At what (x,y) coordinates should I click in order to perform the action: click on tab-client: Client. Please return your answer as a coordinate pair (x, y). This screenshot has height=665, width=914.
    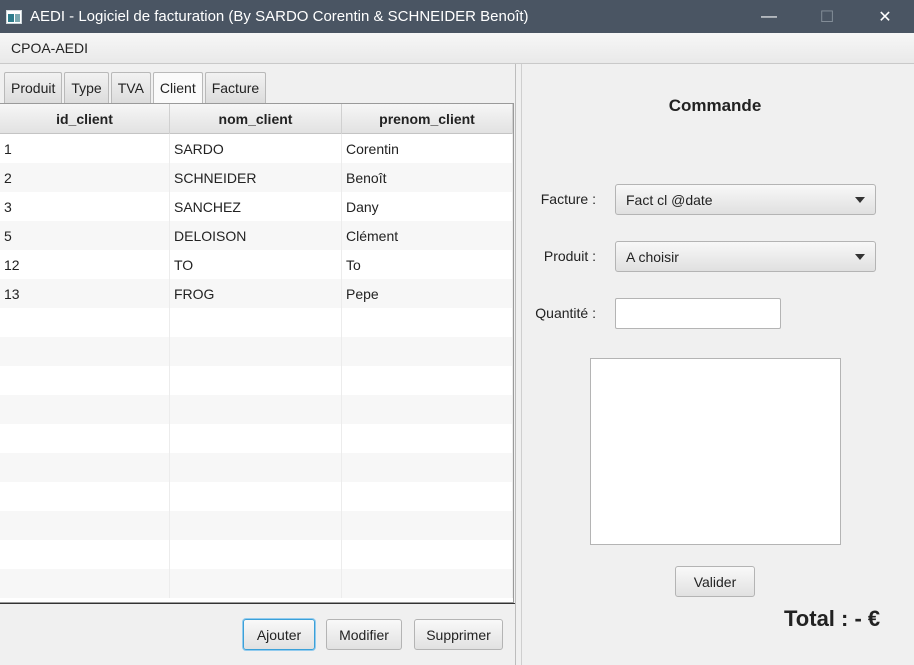
    Looking at the image, I should click on (177, 87).